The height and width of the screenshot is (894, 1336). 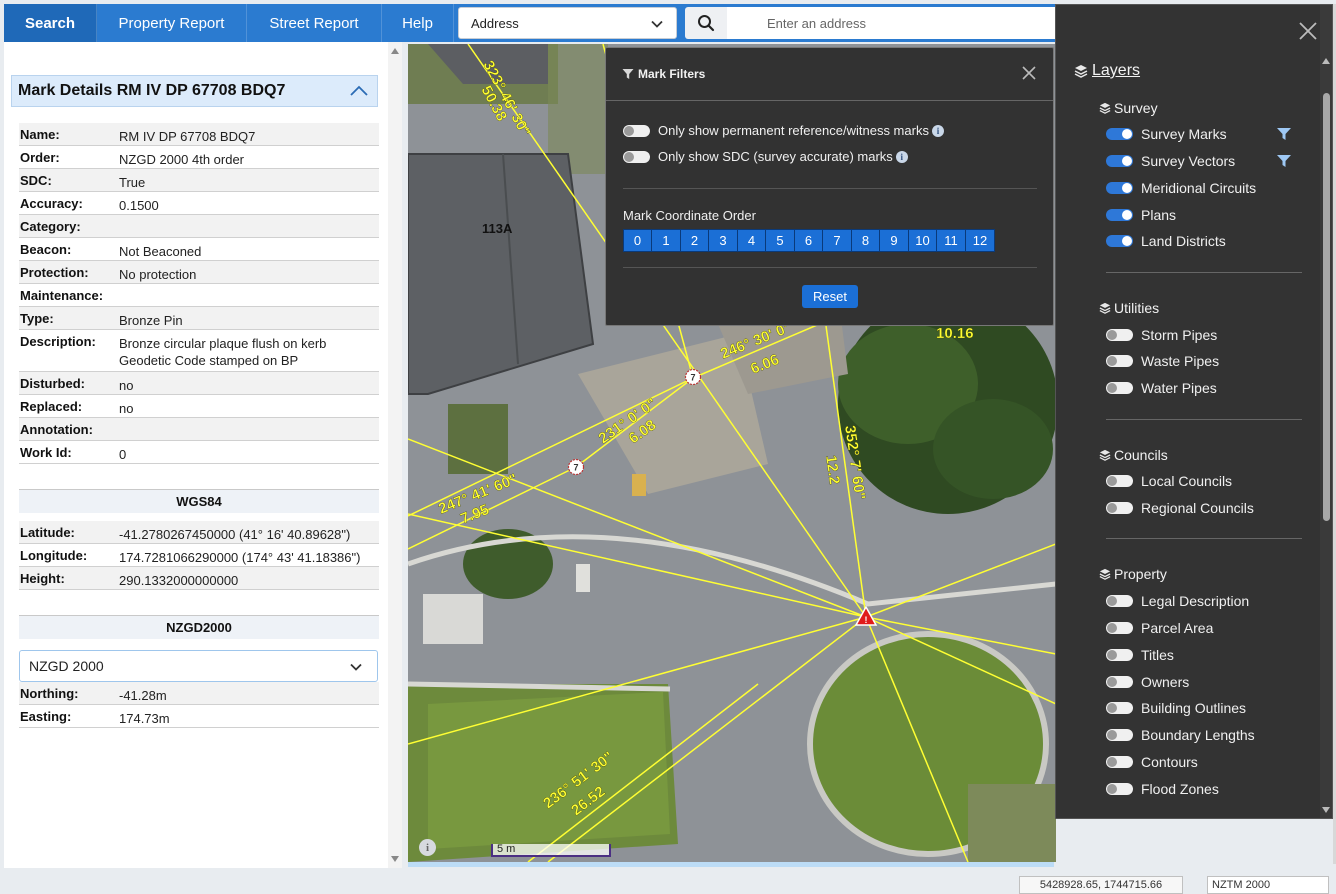 I want to click on layer-row-contours: Contours, so click(x=1152, y=762).